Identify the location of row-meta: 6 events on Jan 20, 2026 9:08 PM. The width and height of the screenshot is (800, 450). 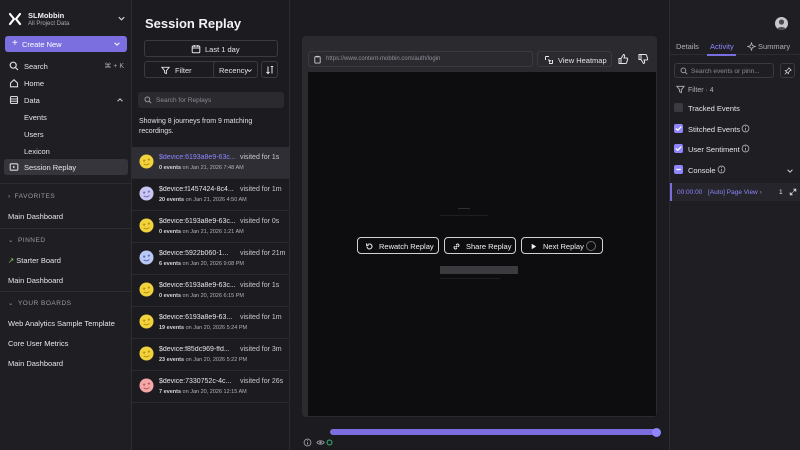
(201, 264).